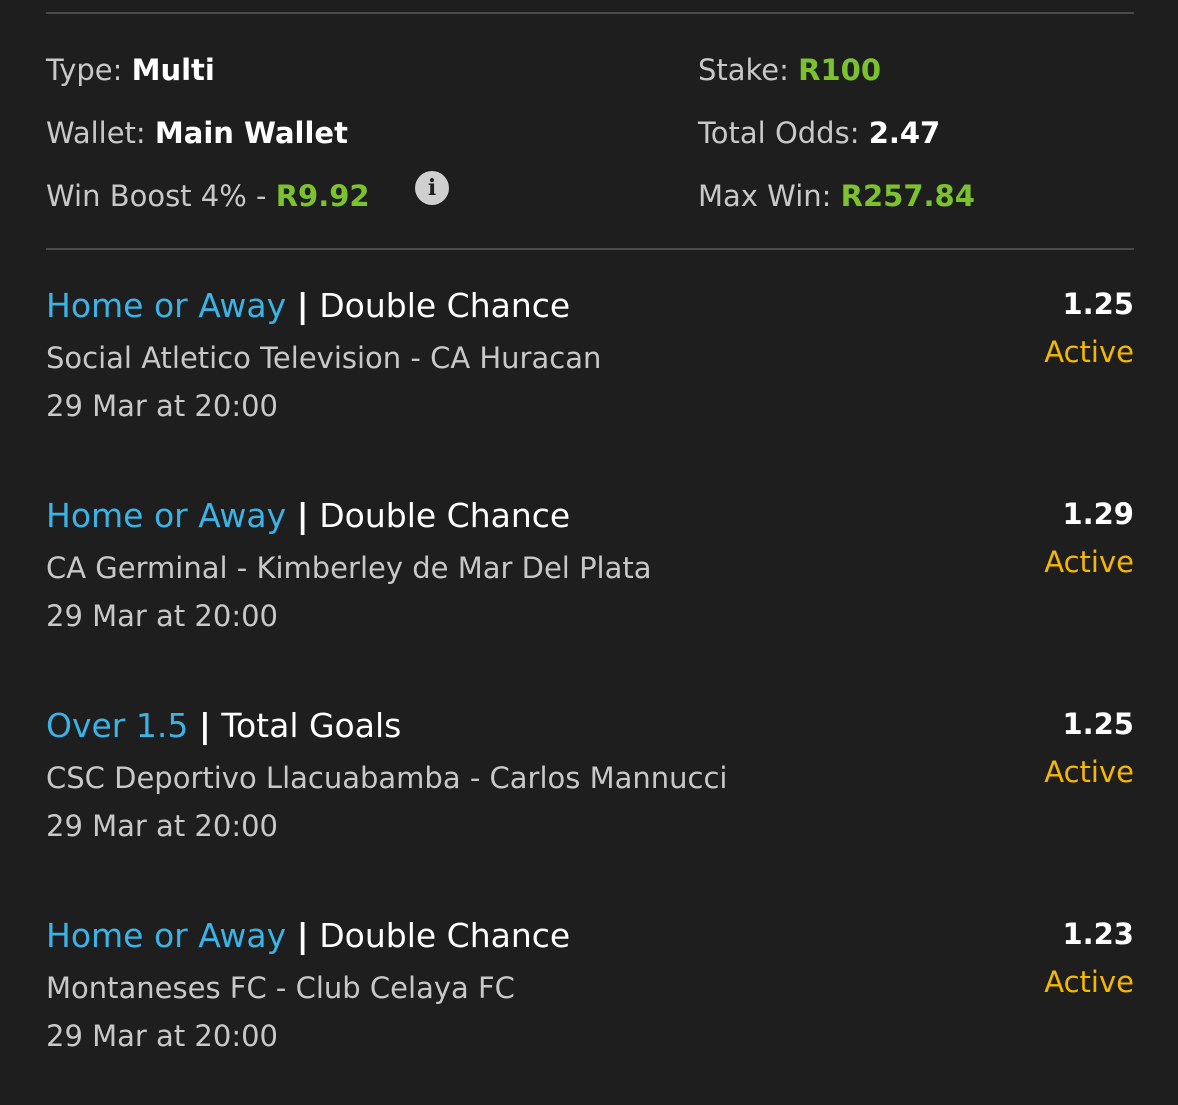 This screenshot has height=1105, width=1178. Describe the element at coordinates (765, 196) in the screenshot. I see `max-win-label: Max Win:` at that location.